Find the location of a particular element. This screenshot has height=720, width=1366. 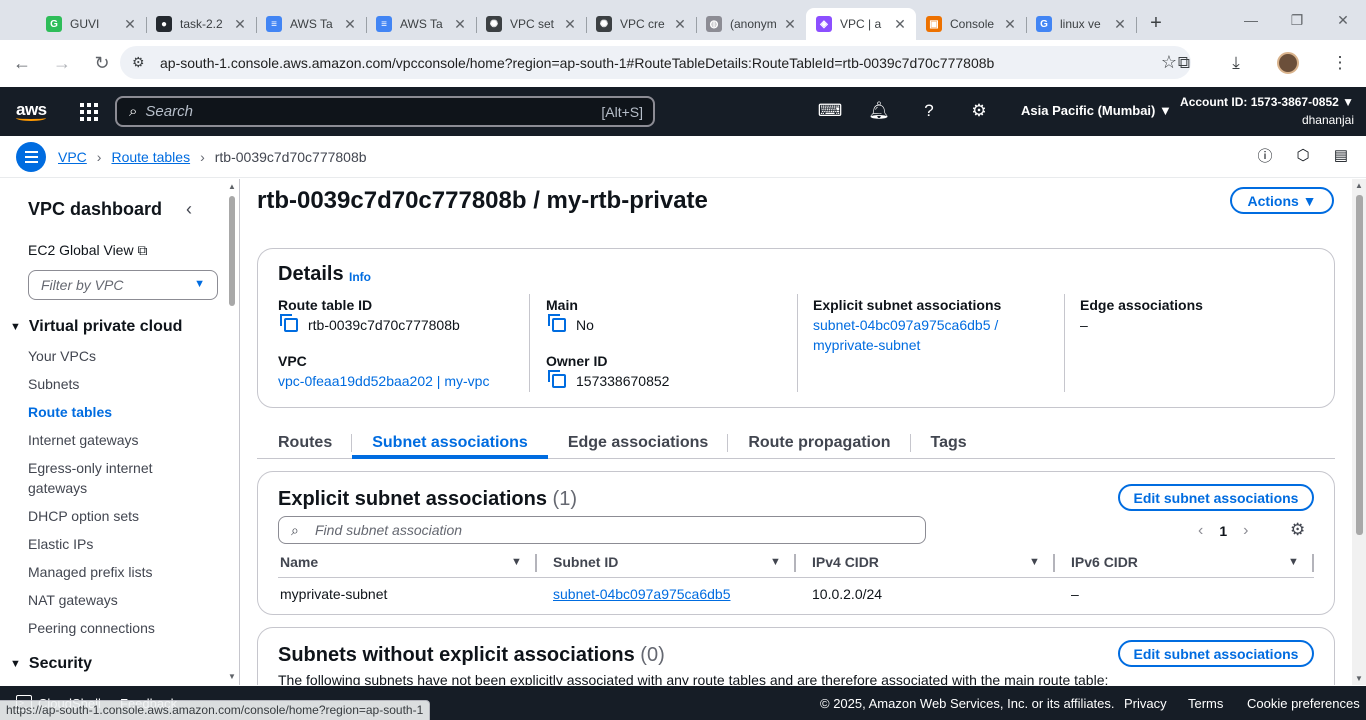

site-info-icon: ⚙ is located at coordinates (142, 62).